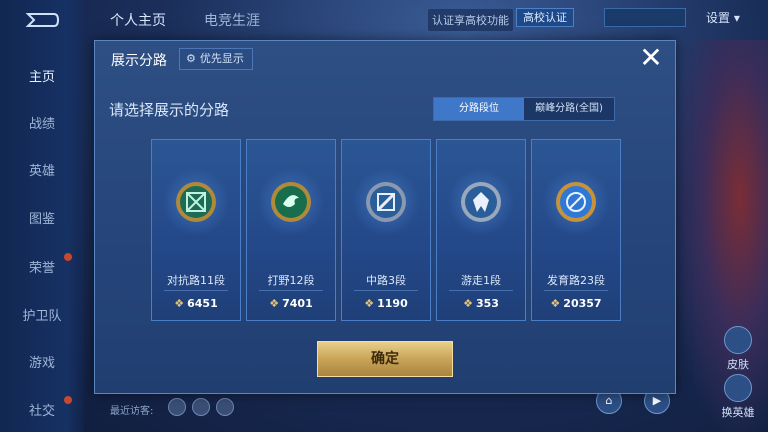 This screenshot has height=432, width=768. What do you see at coordinates (291, 202) in the screenshot?
I see `jungle-emblem-icon` at bounding box center [291, 202].